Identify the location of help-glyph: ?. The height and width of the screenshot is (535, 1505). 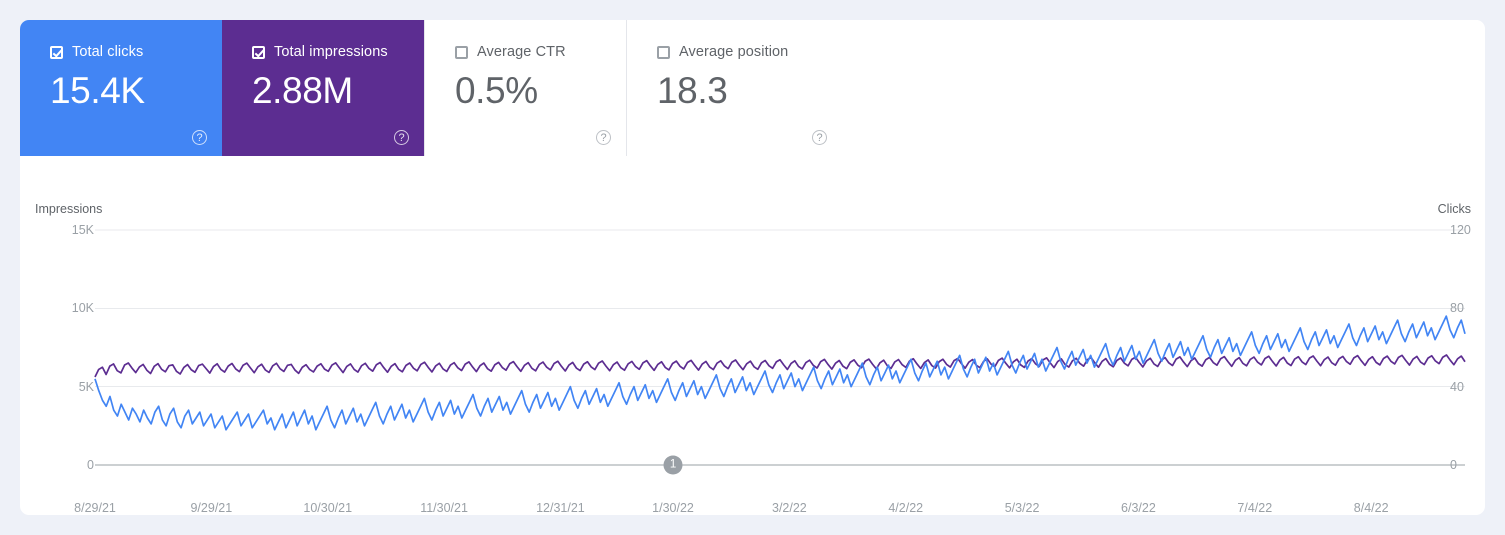
(819, 138).